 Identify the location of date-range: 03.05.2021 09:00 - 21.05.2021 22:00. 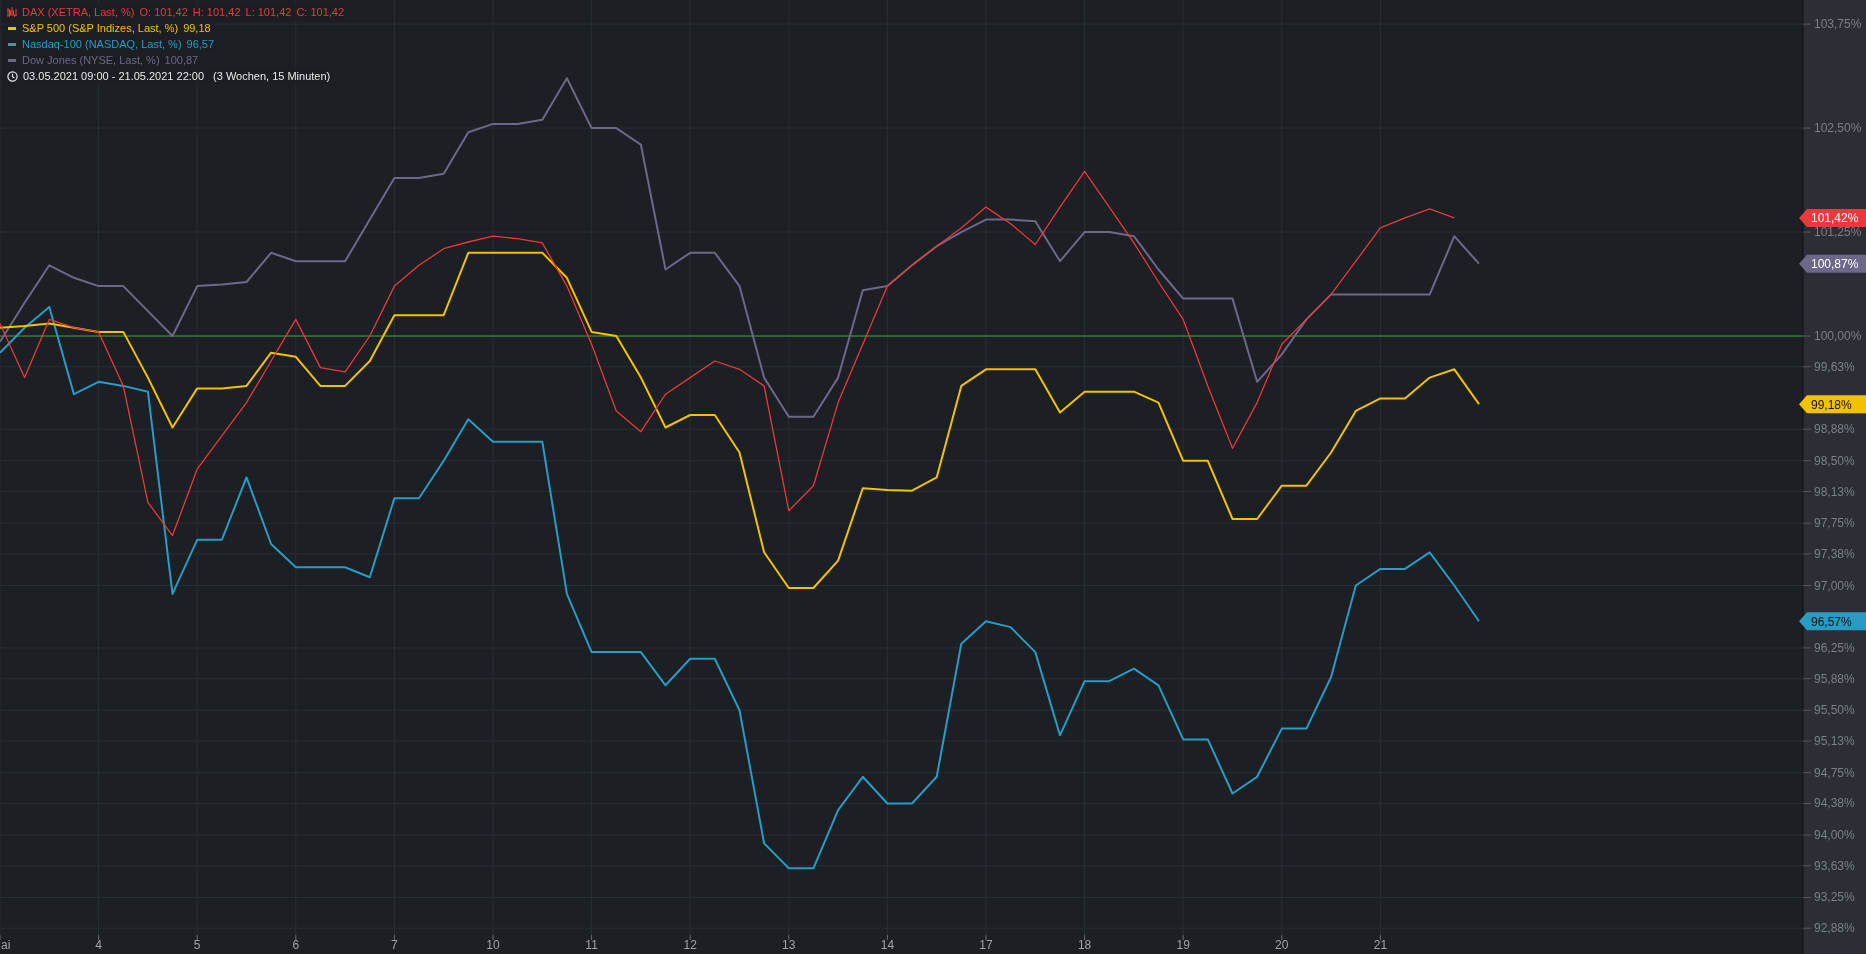
(114, 76).